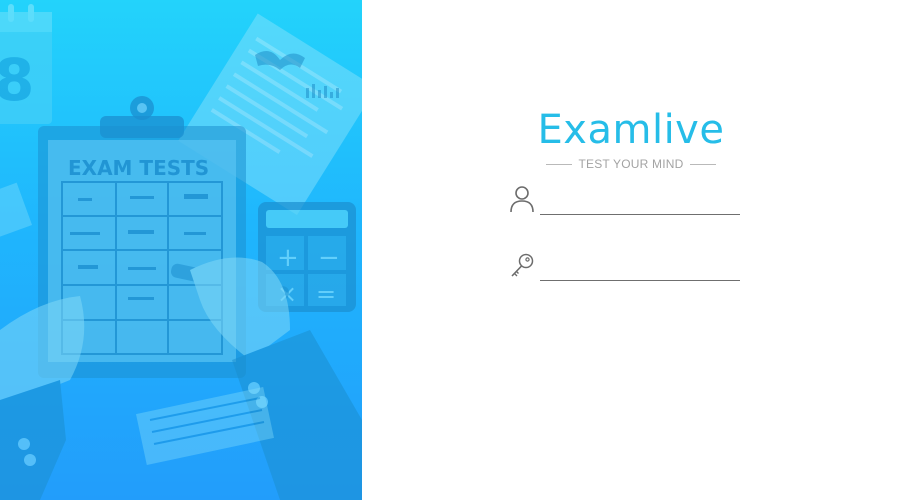  Describe the element at coordinates (288, 258) in the screenshot. I see `calculator-key-plus: +` at that location.